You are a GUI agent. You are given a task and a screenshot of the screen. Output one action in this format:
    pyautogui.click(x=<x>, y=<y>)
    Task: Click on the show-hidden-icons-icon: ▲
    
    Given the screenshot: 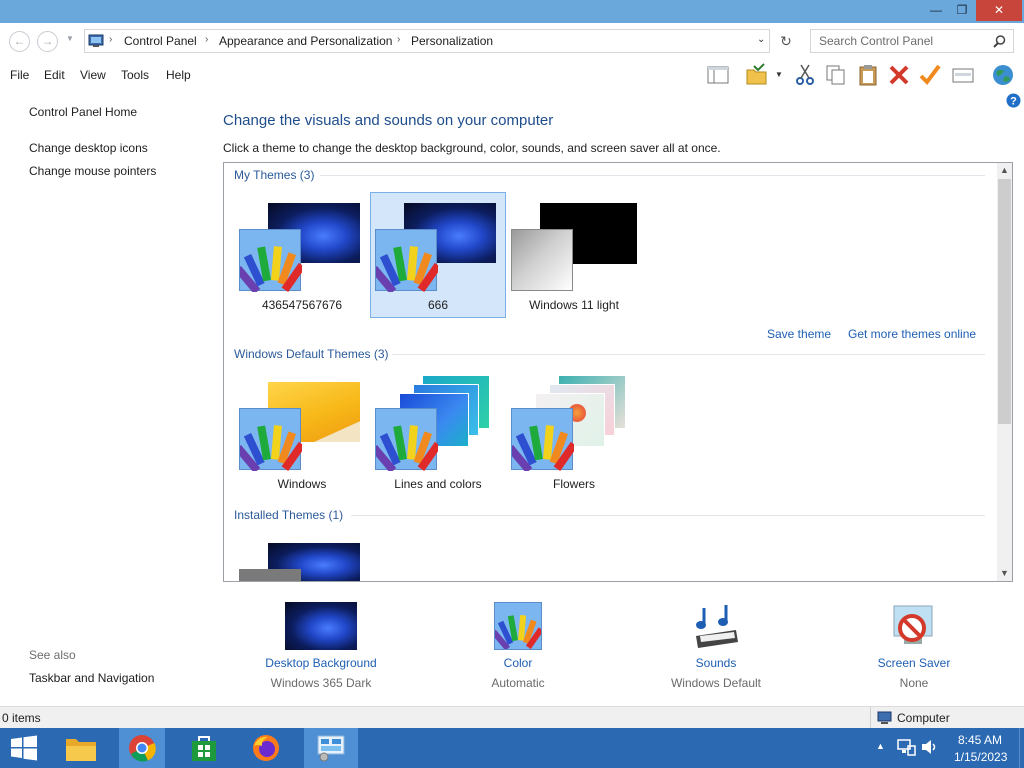 What is the action you would take?
    pyautogui.click(x=880, y=746)
    